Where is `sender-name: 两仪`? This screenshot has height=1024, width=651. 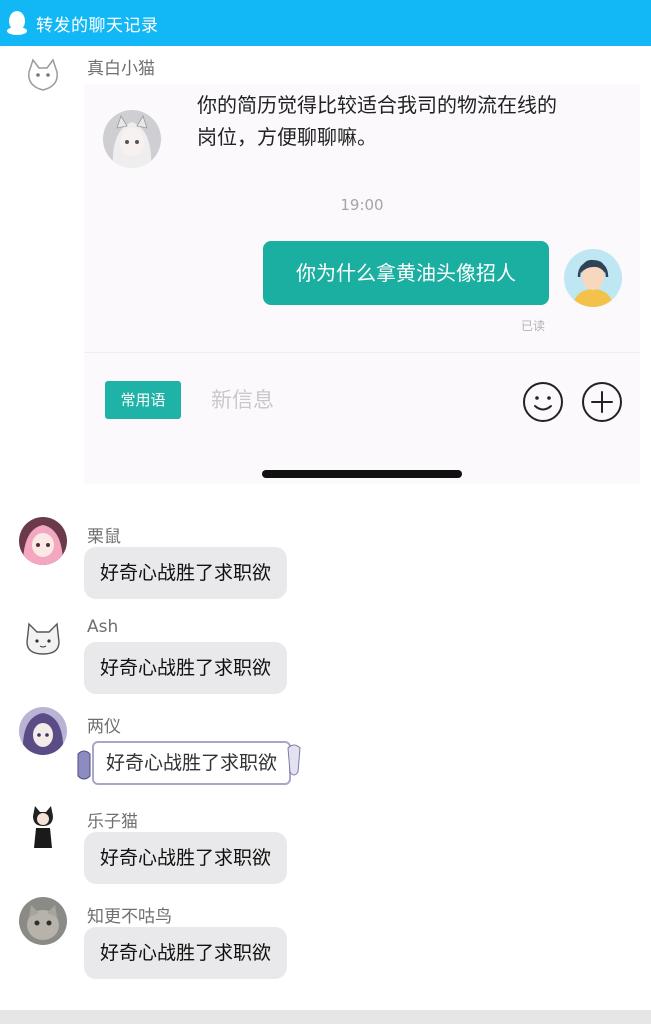
sender-name: 两仪 is located at coordinates (104, 727).